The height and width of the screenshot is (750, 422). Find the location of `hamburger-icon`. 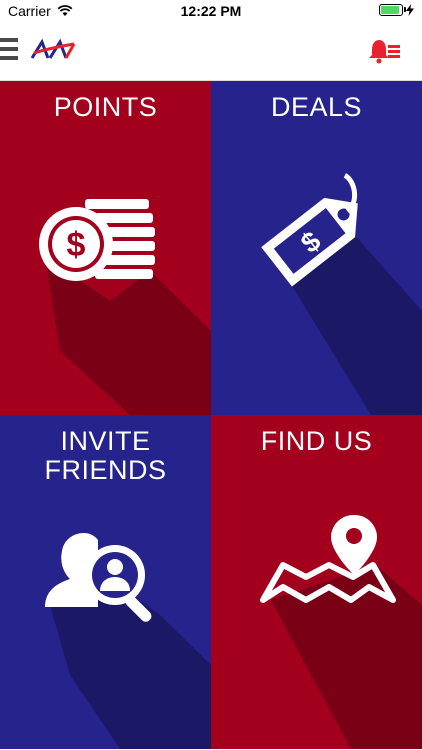

hamburger-icon is located at coordinates (11, 50).